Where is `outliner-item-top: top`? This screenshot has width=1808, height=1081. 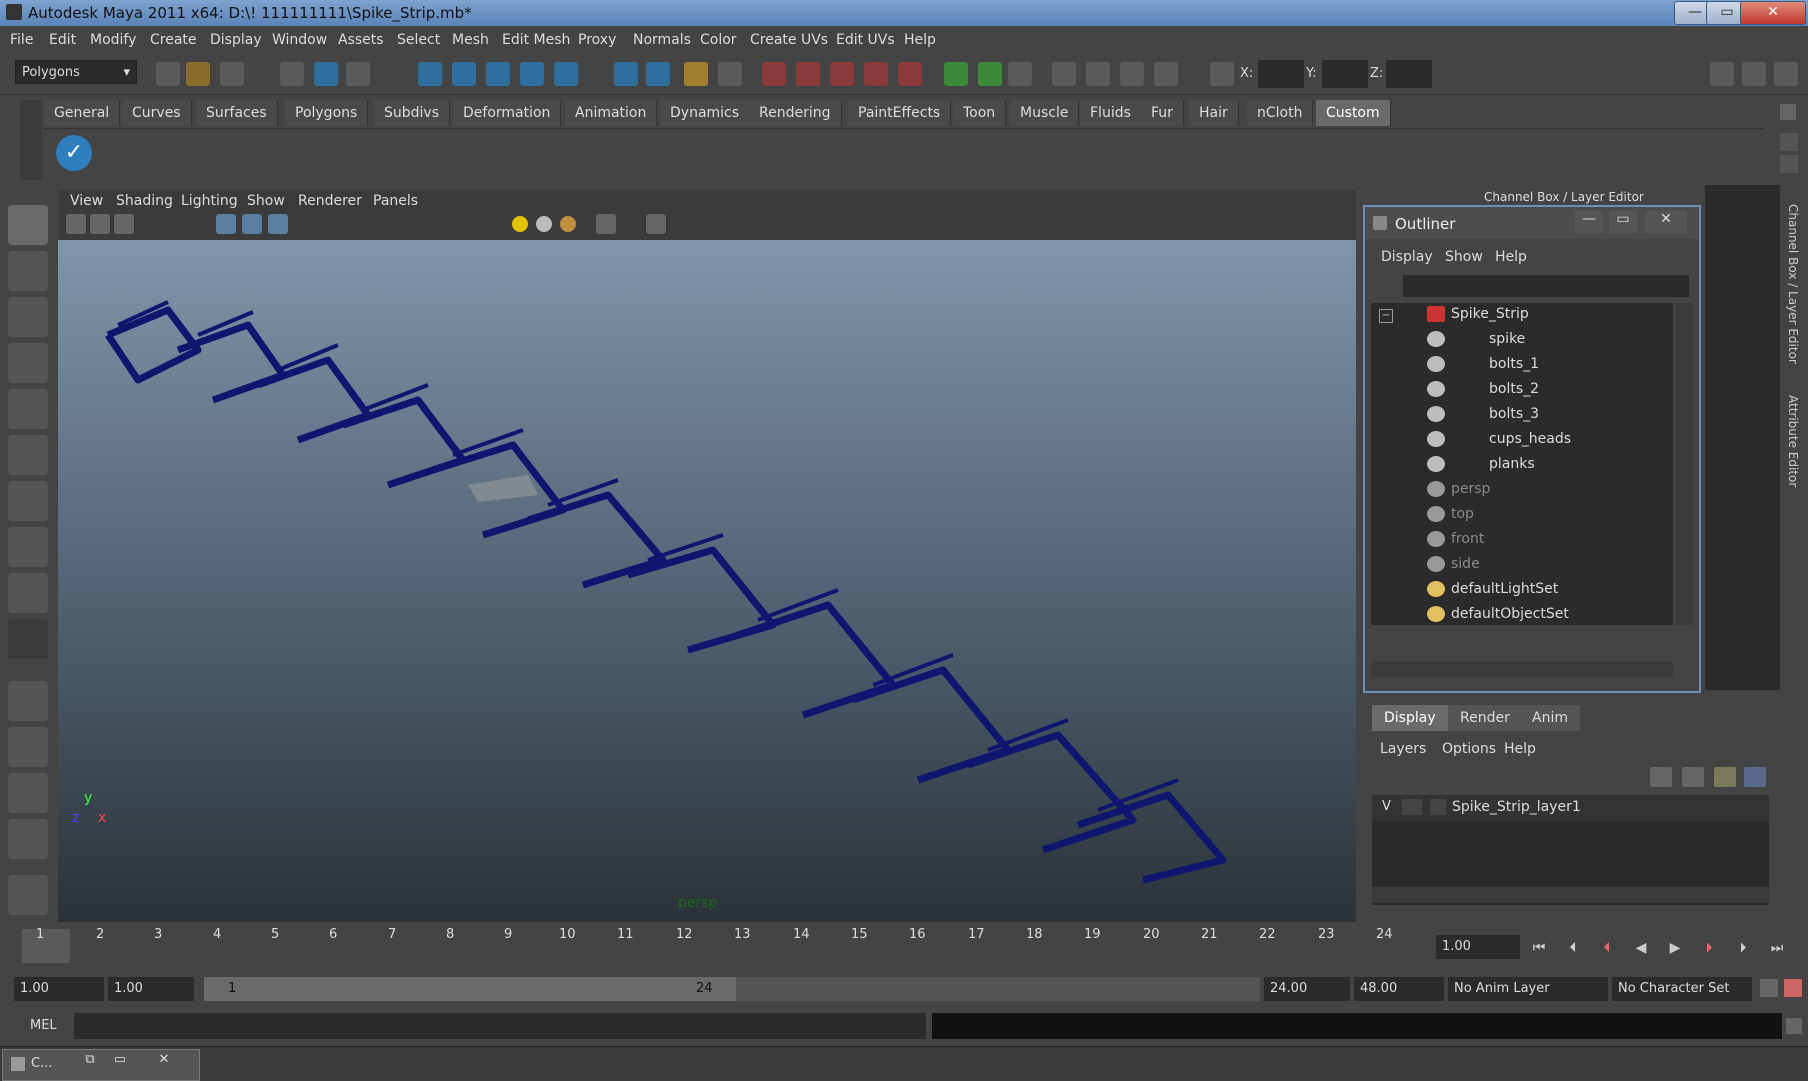 outliner-item-top: top is located at coordinates (1521, 515).